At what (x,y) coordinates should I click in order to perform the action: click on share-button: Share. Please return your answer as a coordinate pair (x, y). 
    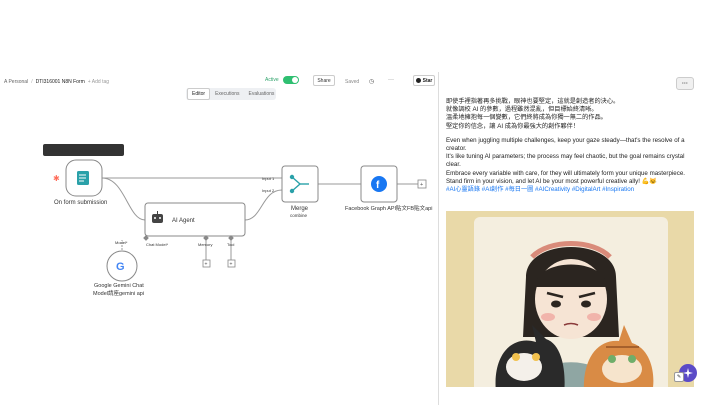
    Looking at the image, I should click on (324, 80).